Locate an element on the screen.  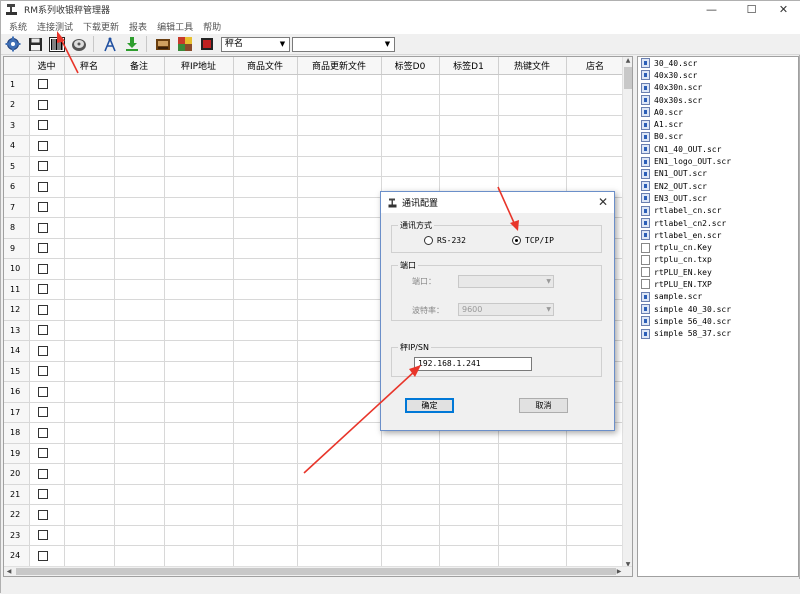
column-header: 选中 is located at coordinates (47, 66).